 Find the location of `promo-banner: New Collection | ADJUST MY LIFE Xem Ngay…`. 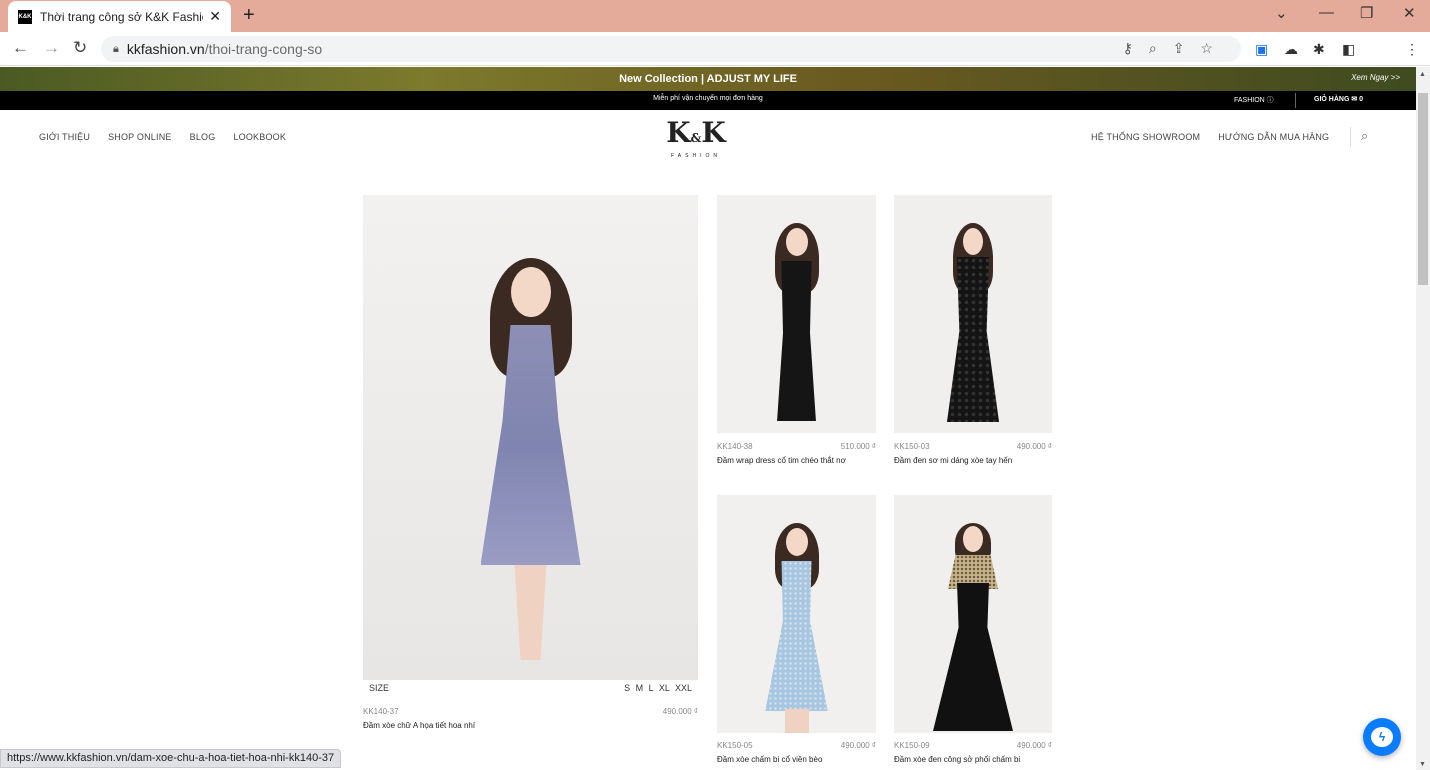

promo-banner: New Collection | ADJUST MY LIFE Xem Ngay… is located at coordinates (708, 79).